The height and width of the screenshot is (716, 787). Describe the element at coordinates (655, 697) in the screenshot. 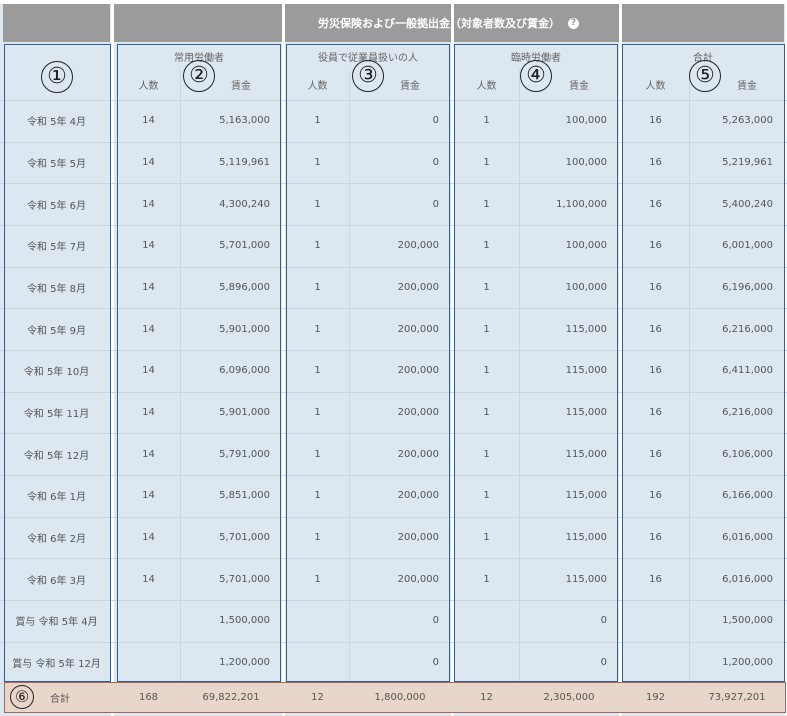

I see `total-count-cell: 192` at that location.